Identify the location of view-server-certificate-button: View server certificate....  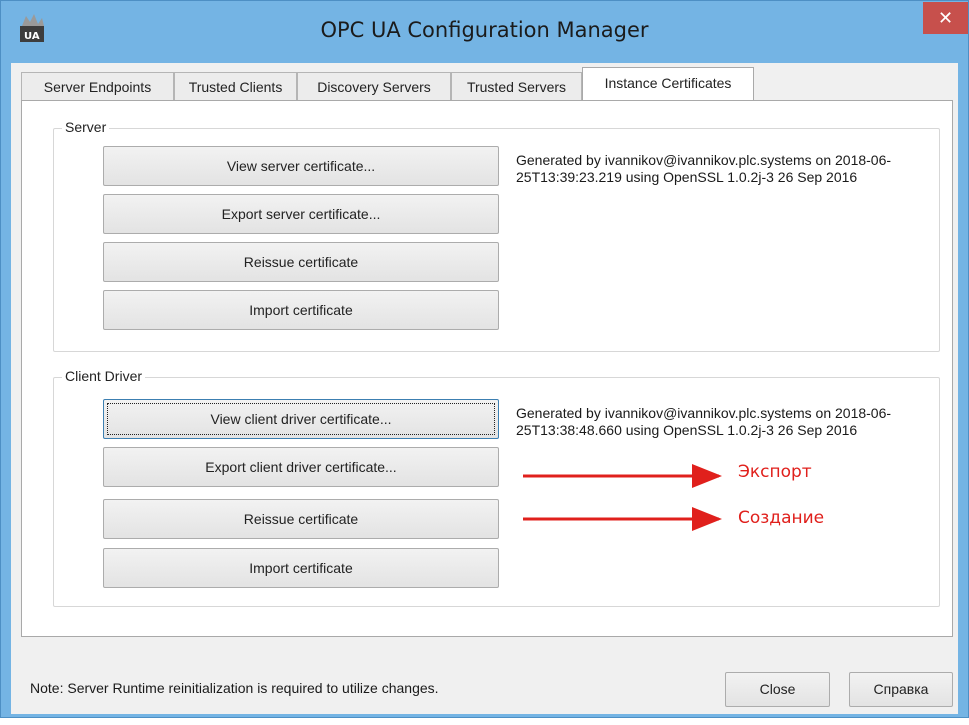
(301, 166).